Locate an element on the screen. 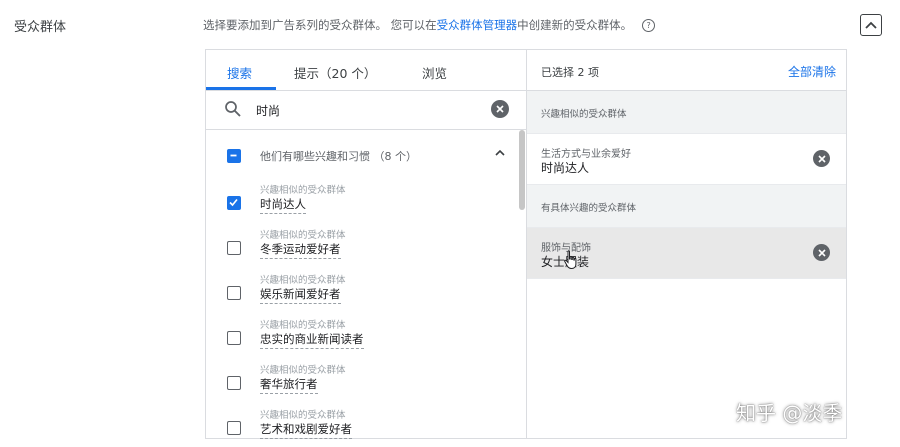 This screenshot has width=900, height=447. result-name: 娱乐新闻爱好者 is located at coordinates (300, 295).